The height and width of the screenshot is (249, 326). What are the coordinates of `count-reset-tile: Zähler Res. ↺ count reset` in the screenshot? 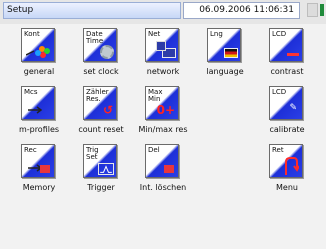 It's located at (101, 114).